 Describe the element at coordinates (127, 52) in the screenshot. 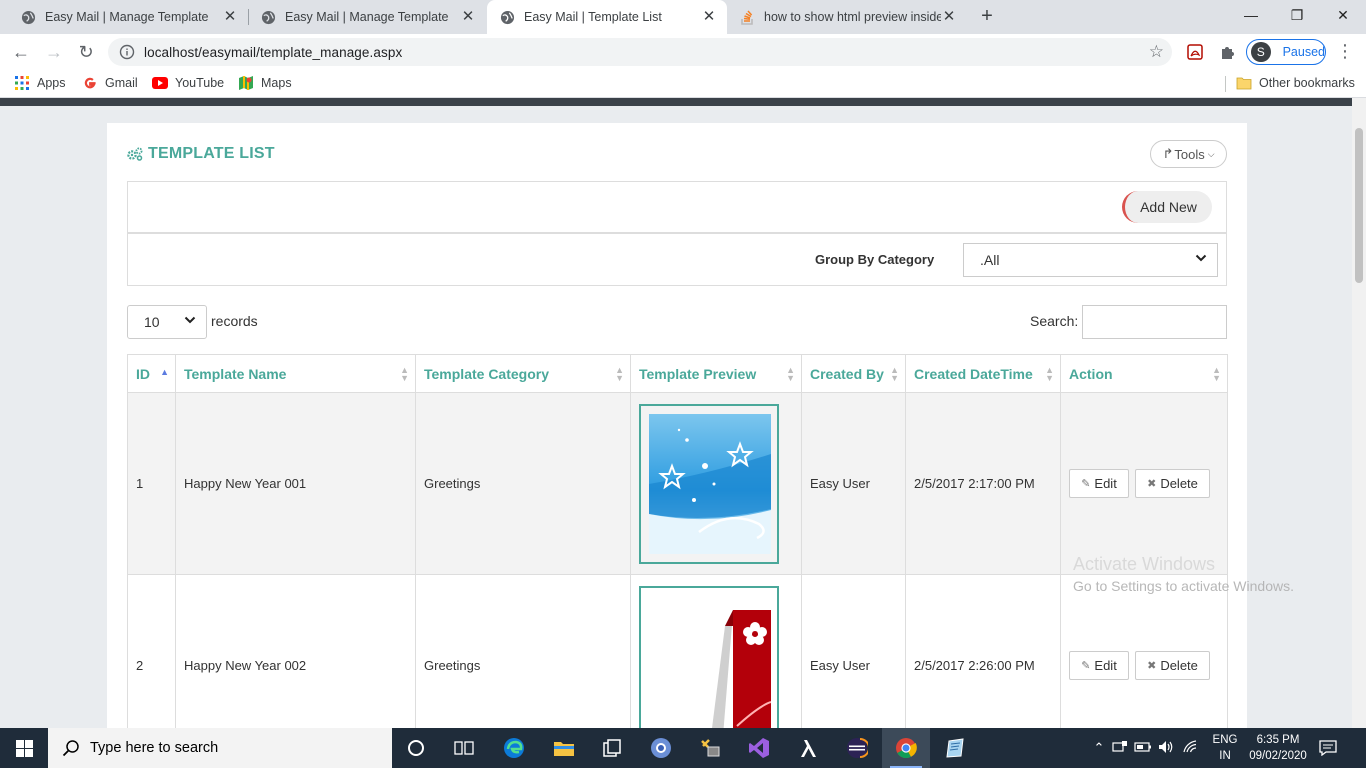

I see `info-icon` at that location.